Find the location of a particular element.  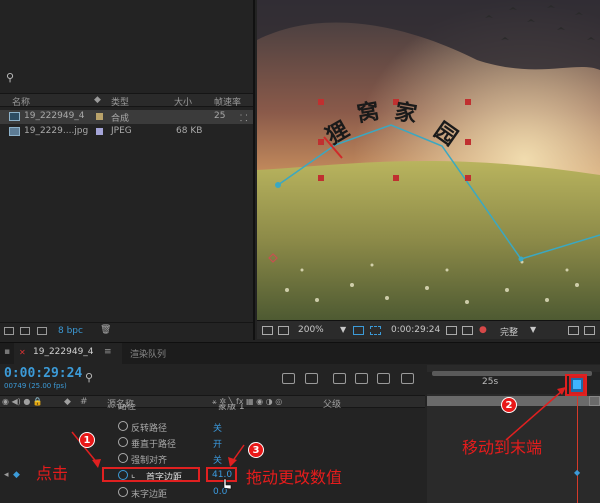

hand-cursor-icon is located at coordinates (227, 484).